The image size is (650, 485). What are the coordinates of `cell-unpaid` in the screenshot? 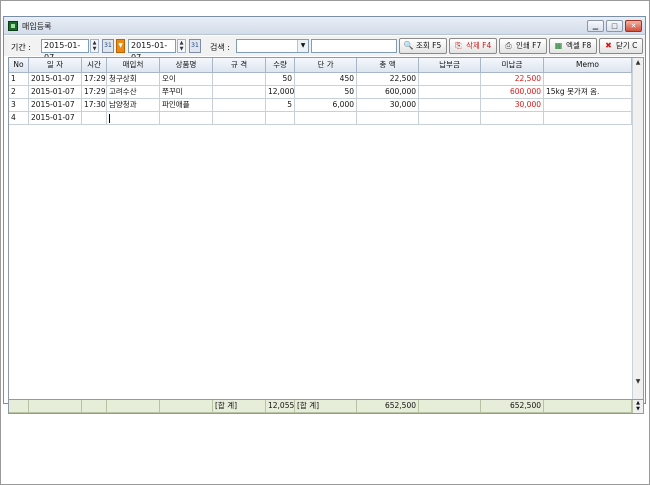 It's located at (512, 118).